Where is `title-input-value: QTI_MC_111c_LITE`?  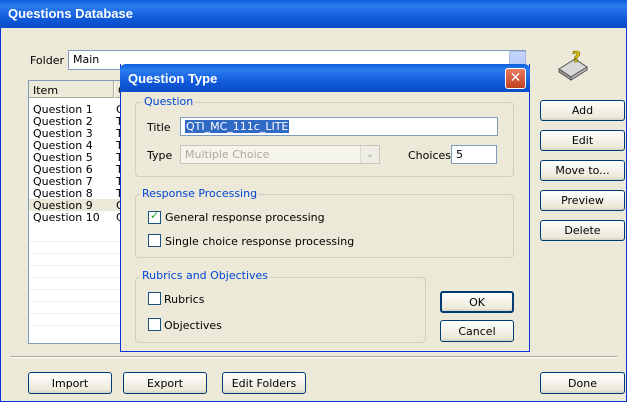
title-input-value: QTI_MC_111c_LITE is located at coordinates (237, 126).